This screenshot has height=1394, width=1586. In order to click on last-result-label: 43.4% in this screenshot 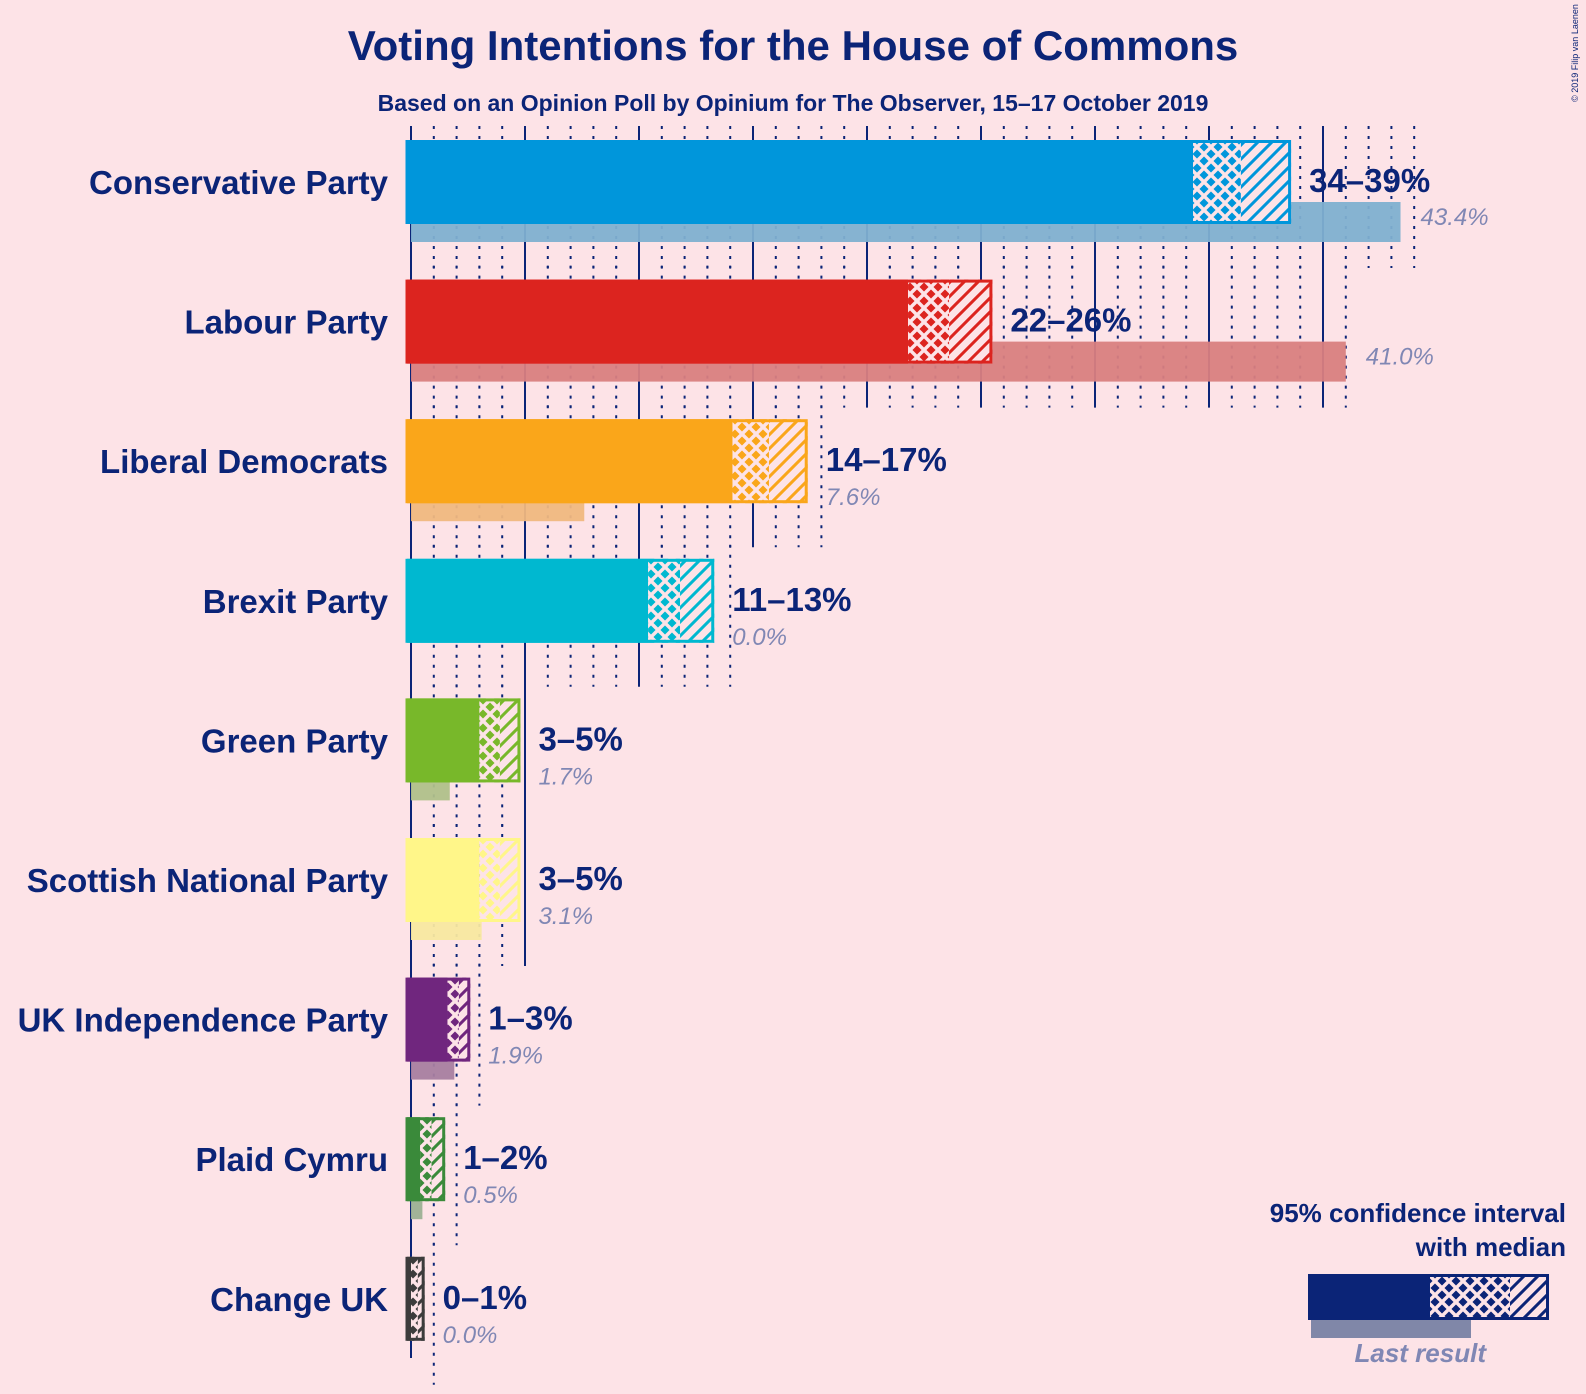, I will do `click(1455, 217)`.